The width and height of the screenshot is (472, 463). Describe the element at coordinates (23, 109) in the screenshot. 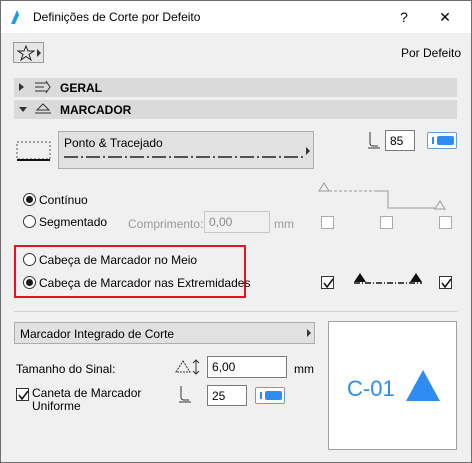

I see `chevron-down-icon` at that location.